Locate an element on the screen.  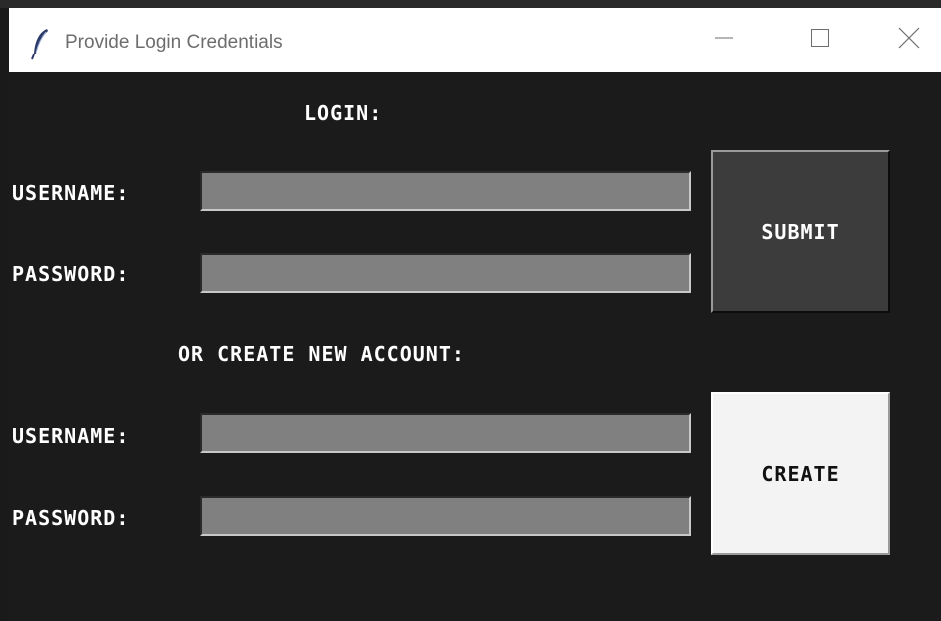
close-icon is located at coordinates (909, 40).